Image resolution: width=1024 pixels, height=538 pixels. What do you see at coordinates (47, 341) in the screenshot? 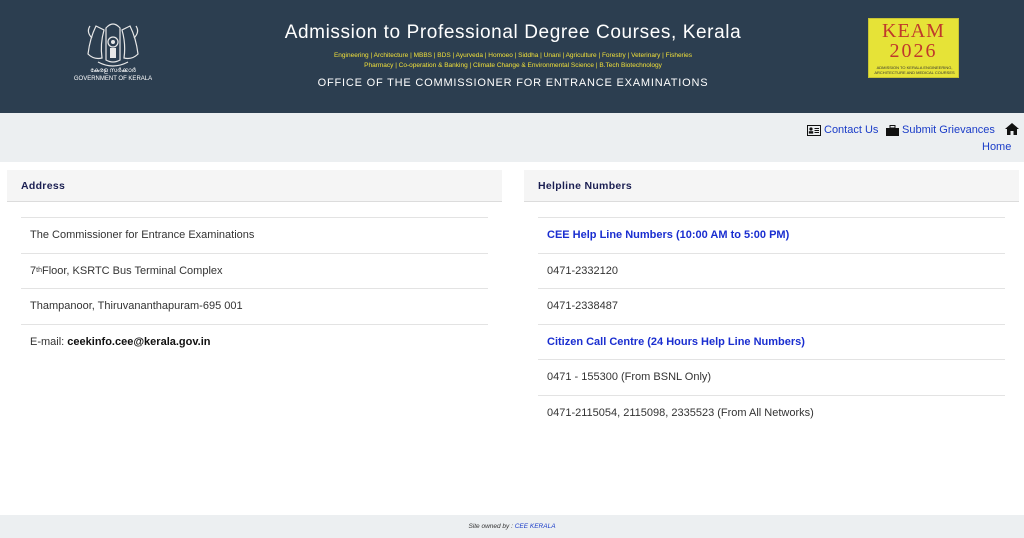
I see `email-label: E-mail:` at bounding box center [47, 341].